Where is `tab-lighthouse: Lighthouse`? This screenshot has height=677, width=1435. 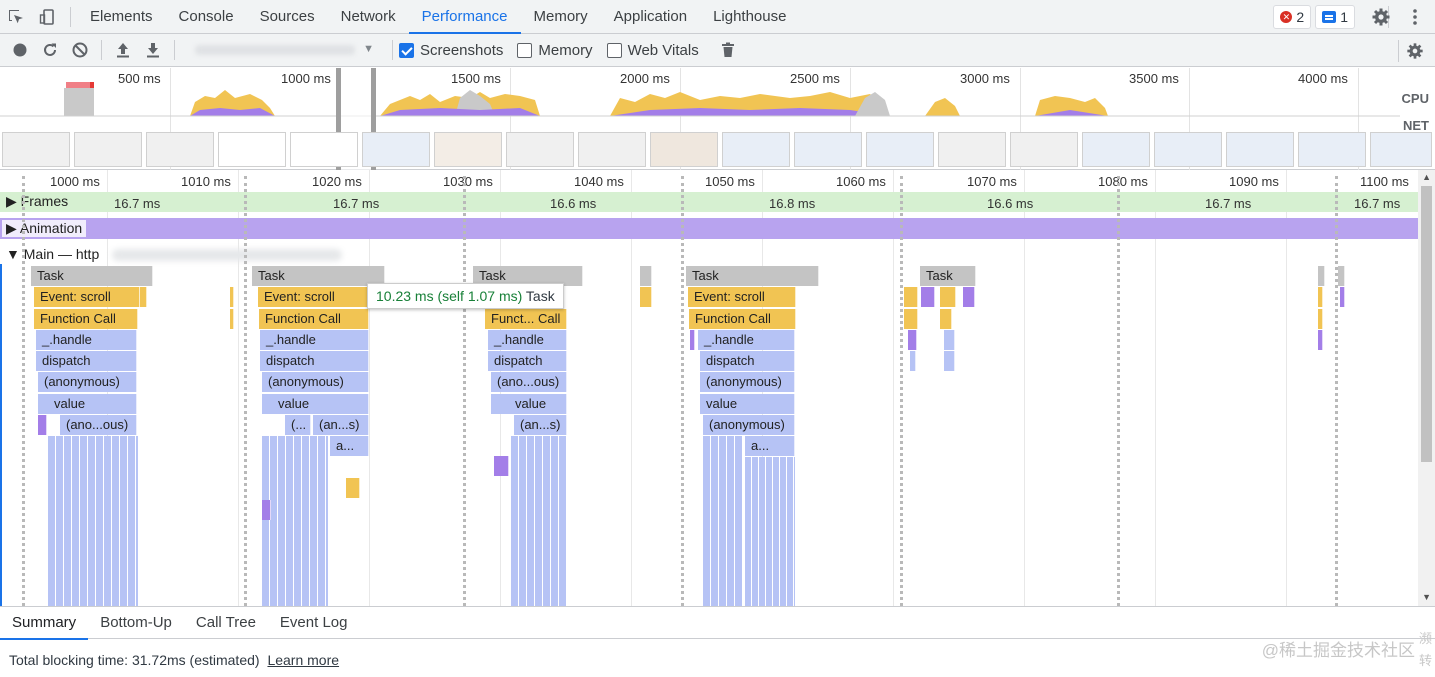 tab-lighthouse: Lighthouse is located at coordinates (749, 16).